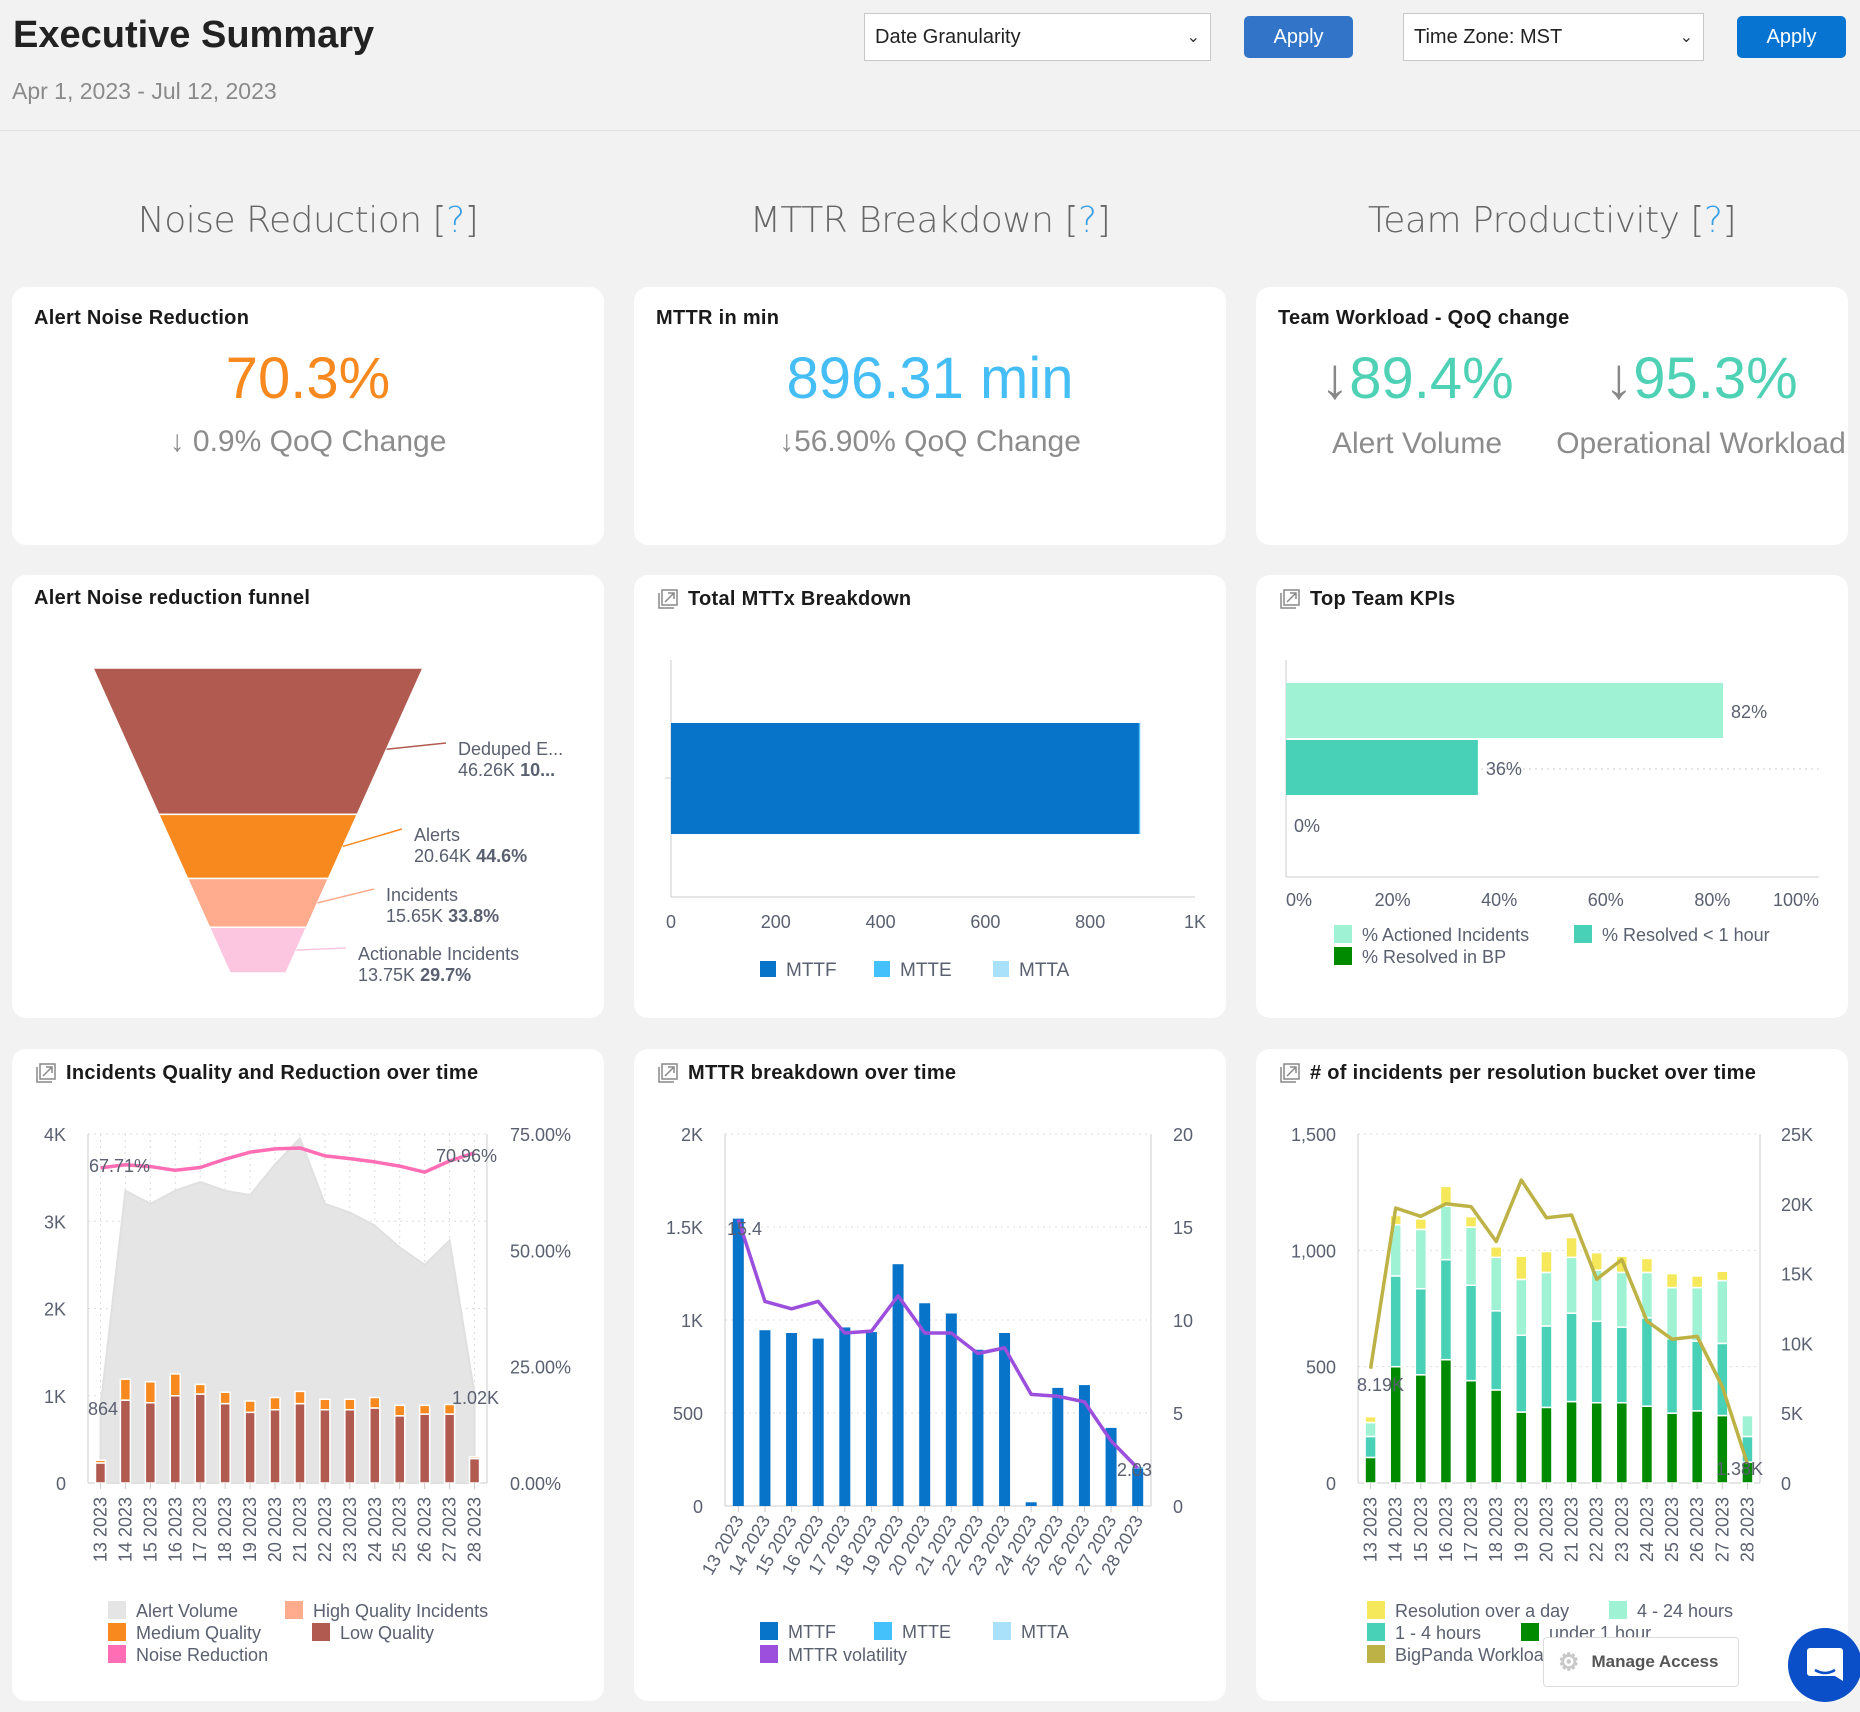 The width and height of the screenshot is (1860, 1712). I want to click on alert-volume-kpi: ↓89.4%, so click(1417, 378).